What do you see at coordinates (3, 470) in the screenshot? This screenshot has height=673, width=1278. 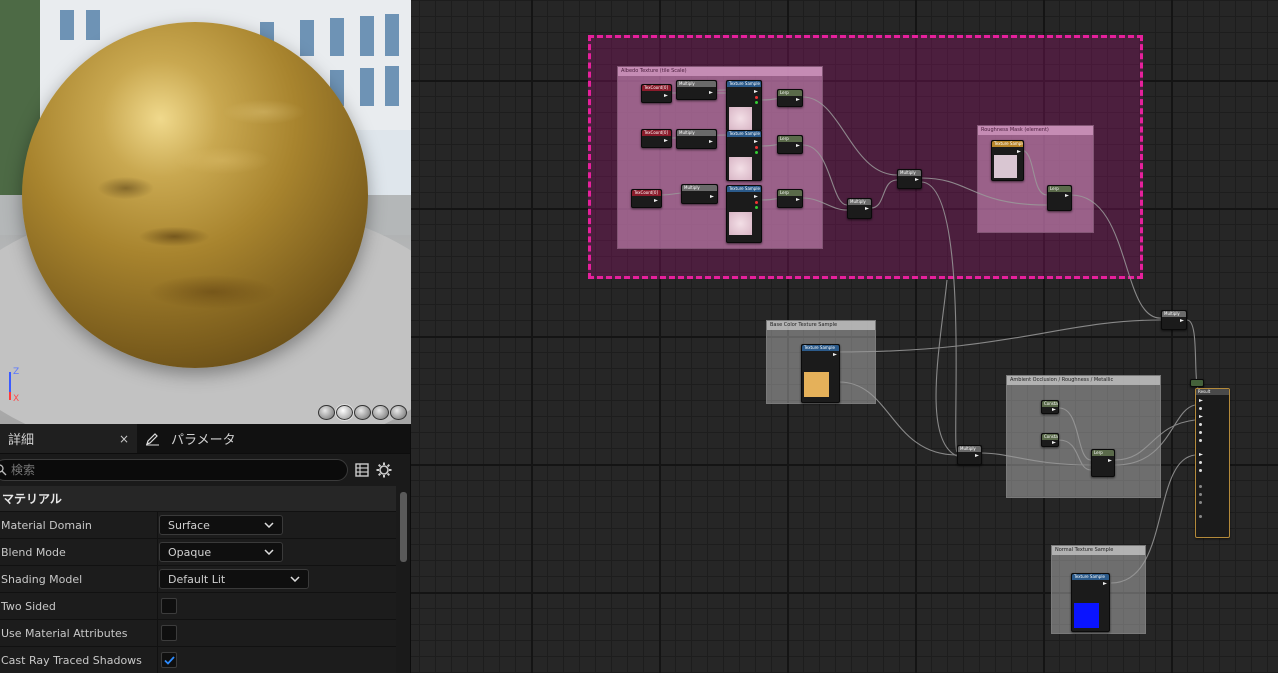 I see `search-icon` at bounding box center [3, 470].